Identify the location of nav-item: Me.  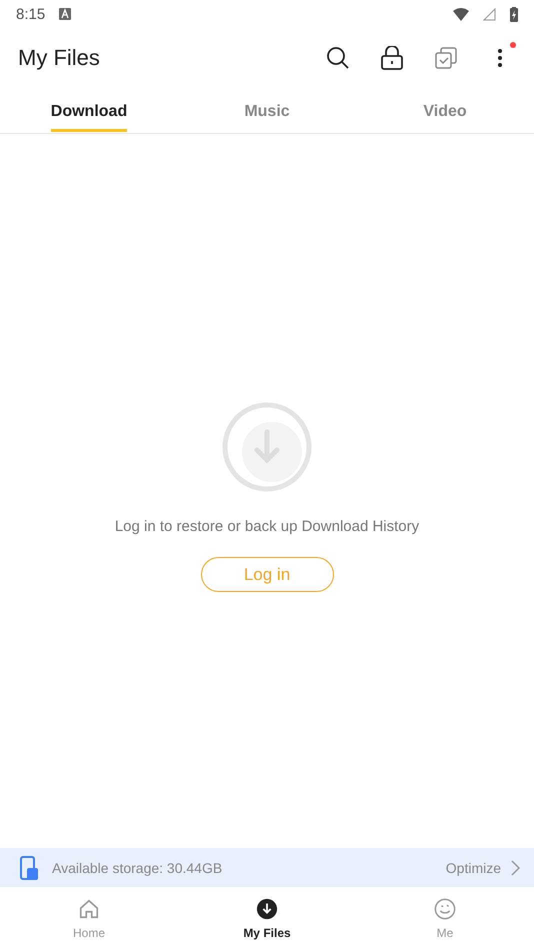
(445, 918).